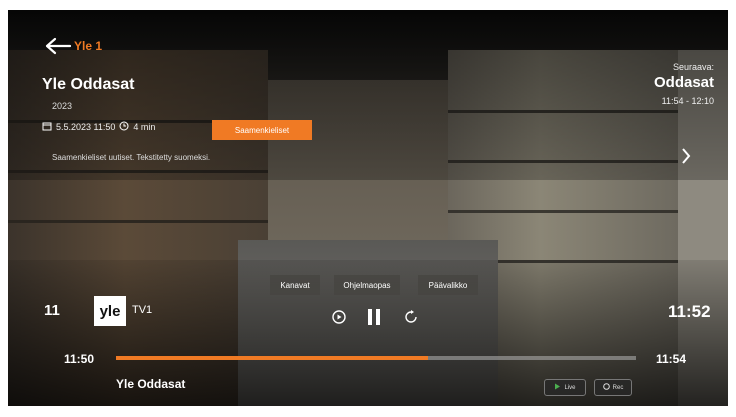 The width and height of the screenshot is (736, 417). Describe the element at coordinates (86, 127) in the screenshot. I see `program-date-time: 5.5.2023 11:50` at that location.